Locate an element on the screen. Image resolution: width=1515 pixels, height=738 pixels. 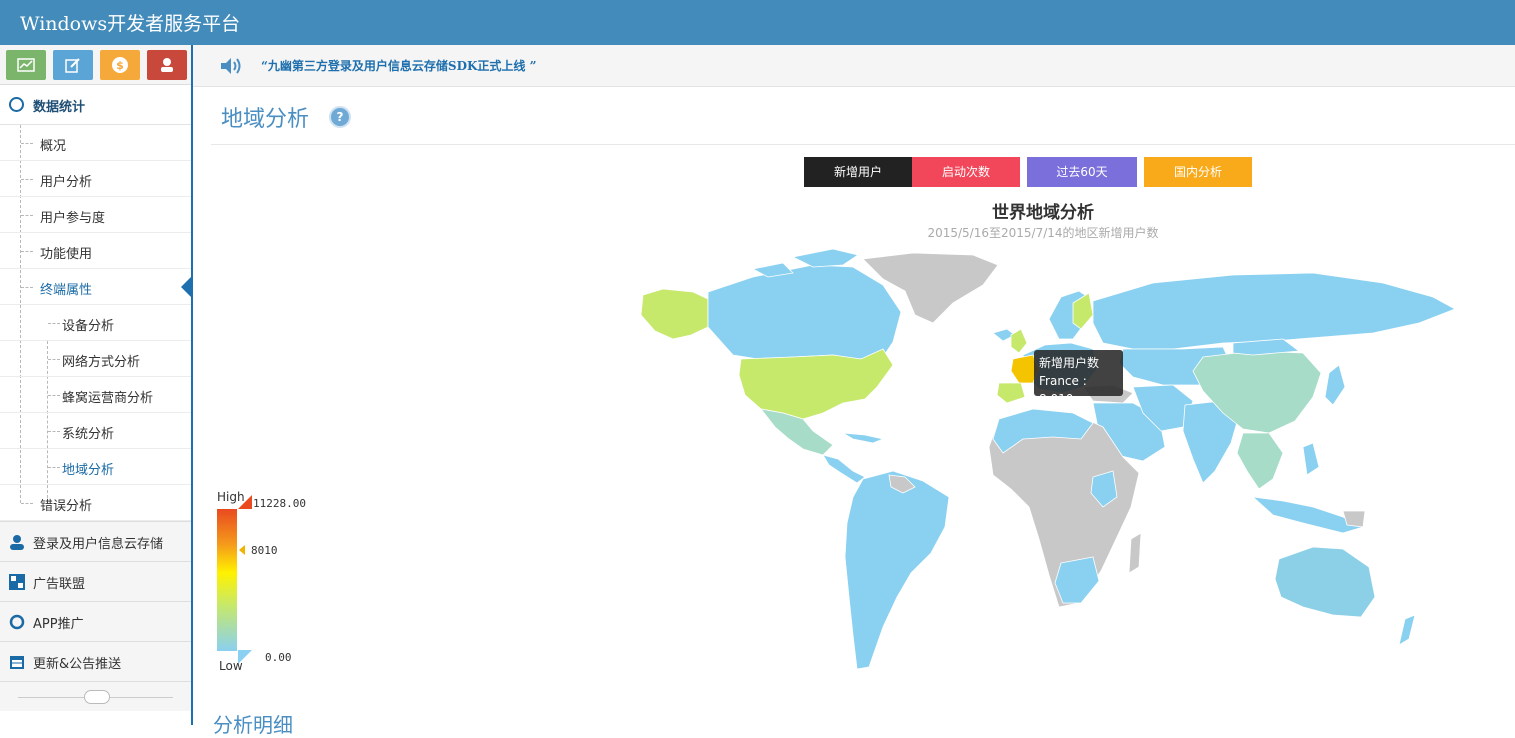
map-region-new-zealand is located at coordinates (1407, 630).